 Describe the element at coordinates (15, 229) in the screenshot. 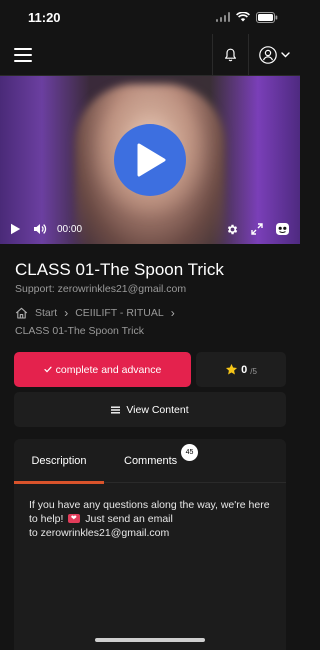

I see `play-small-icon` at that location.